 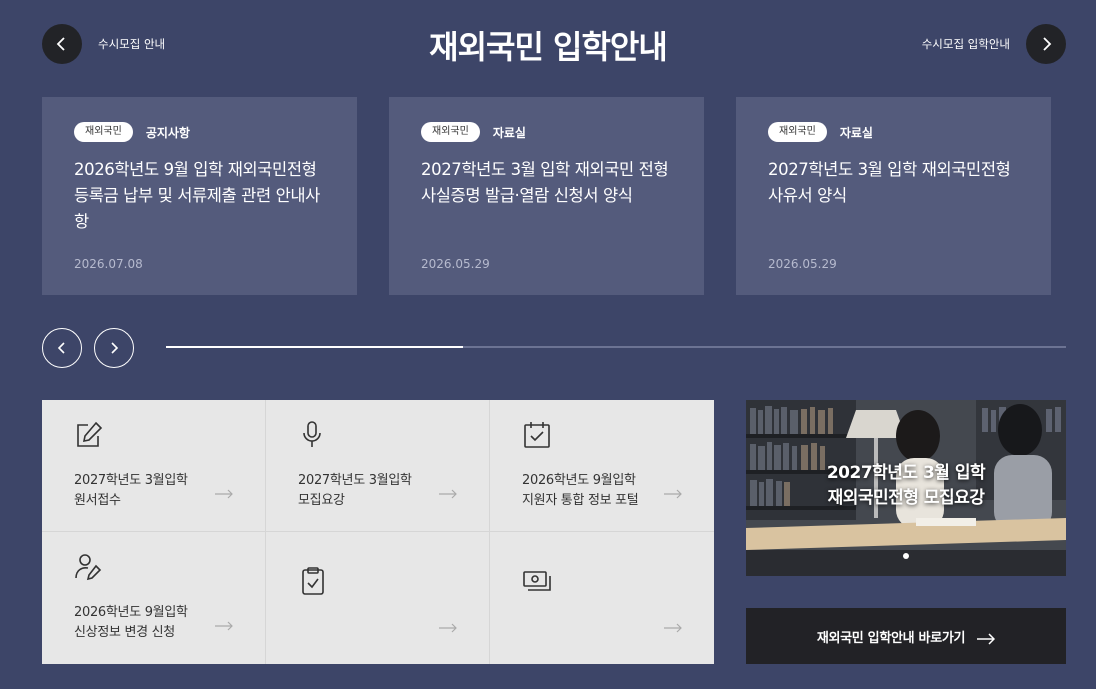 I want to click on money-bill-icon, so click(x=537, y=581).